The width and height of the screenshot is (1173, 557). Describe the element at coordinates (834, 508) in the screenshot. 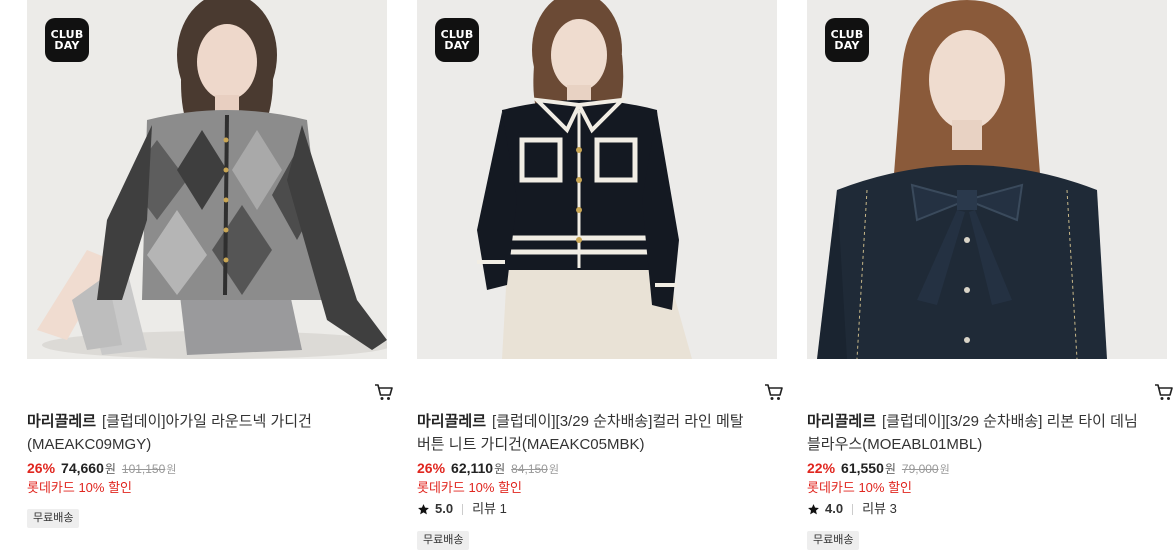

I see `rating-score: 4.0` at that location.